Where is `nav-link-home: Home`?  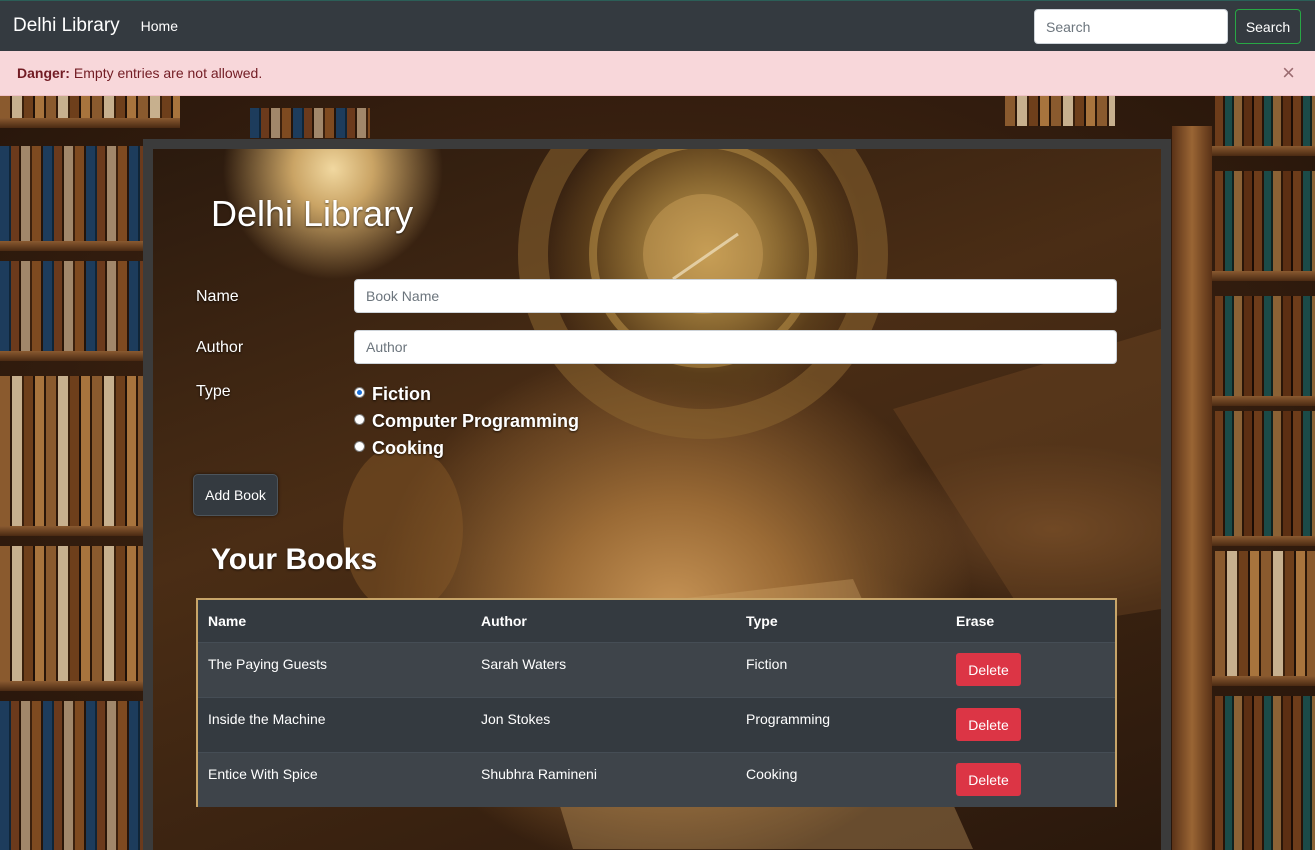
nav-link-home: Home is located at coordinates (159, 26).